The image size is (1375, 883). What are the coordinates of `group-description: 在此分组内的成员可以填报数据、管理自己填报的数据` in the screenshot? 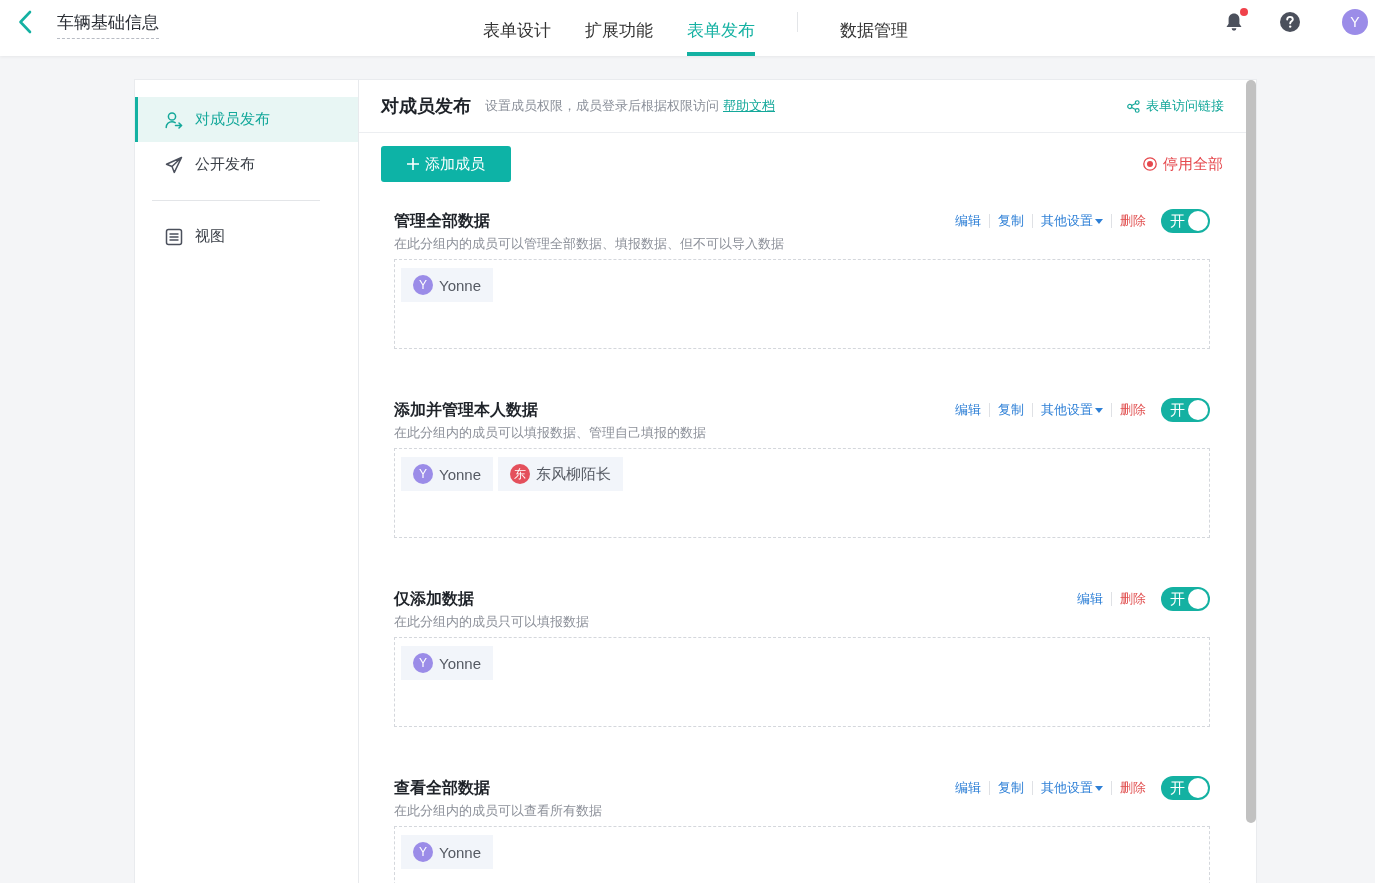 It's located at (550, 433).